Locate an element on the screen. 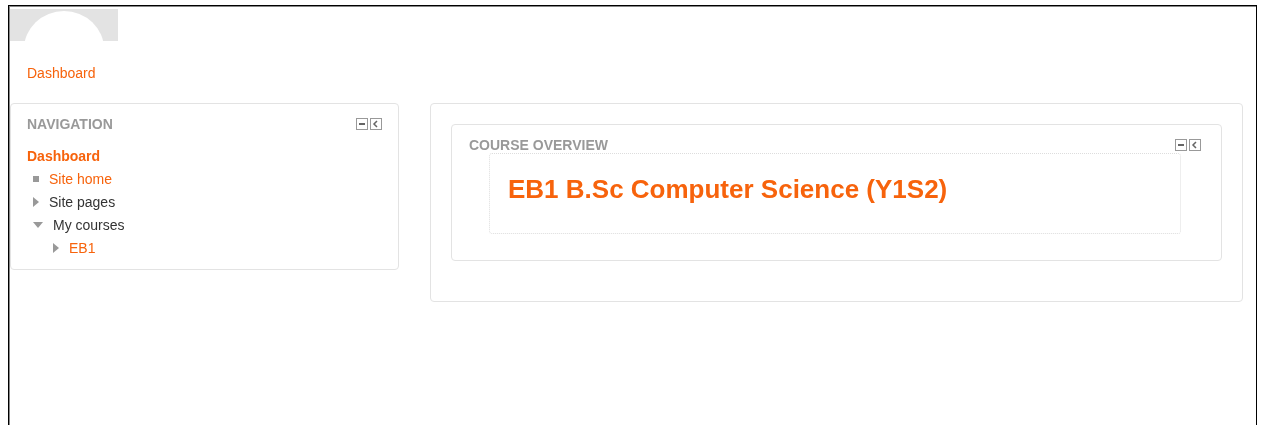 The width and height of the screenshot is (1261, 425). panel-title: COURSE OVERVIEW is located at coordinates (538, 145).